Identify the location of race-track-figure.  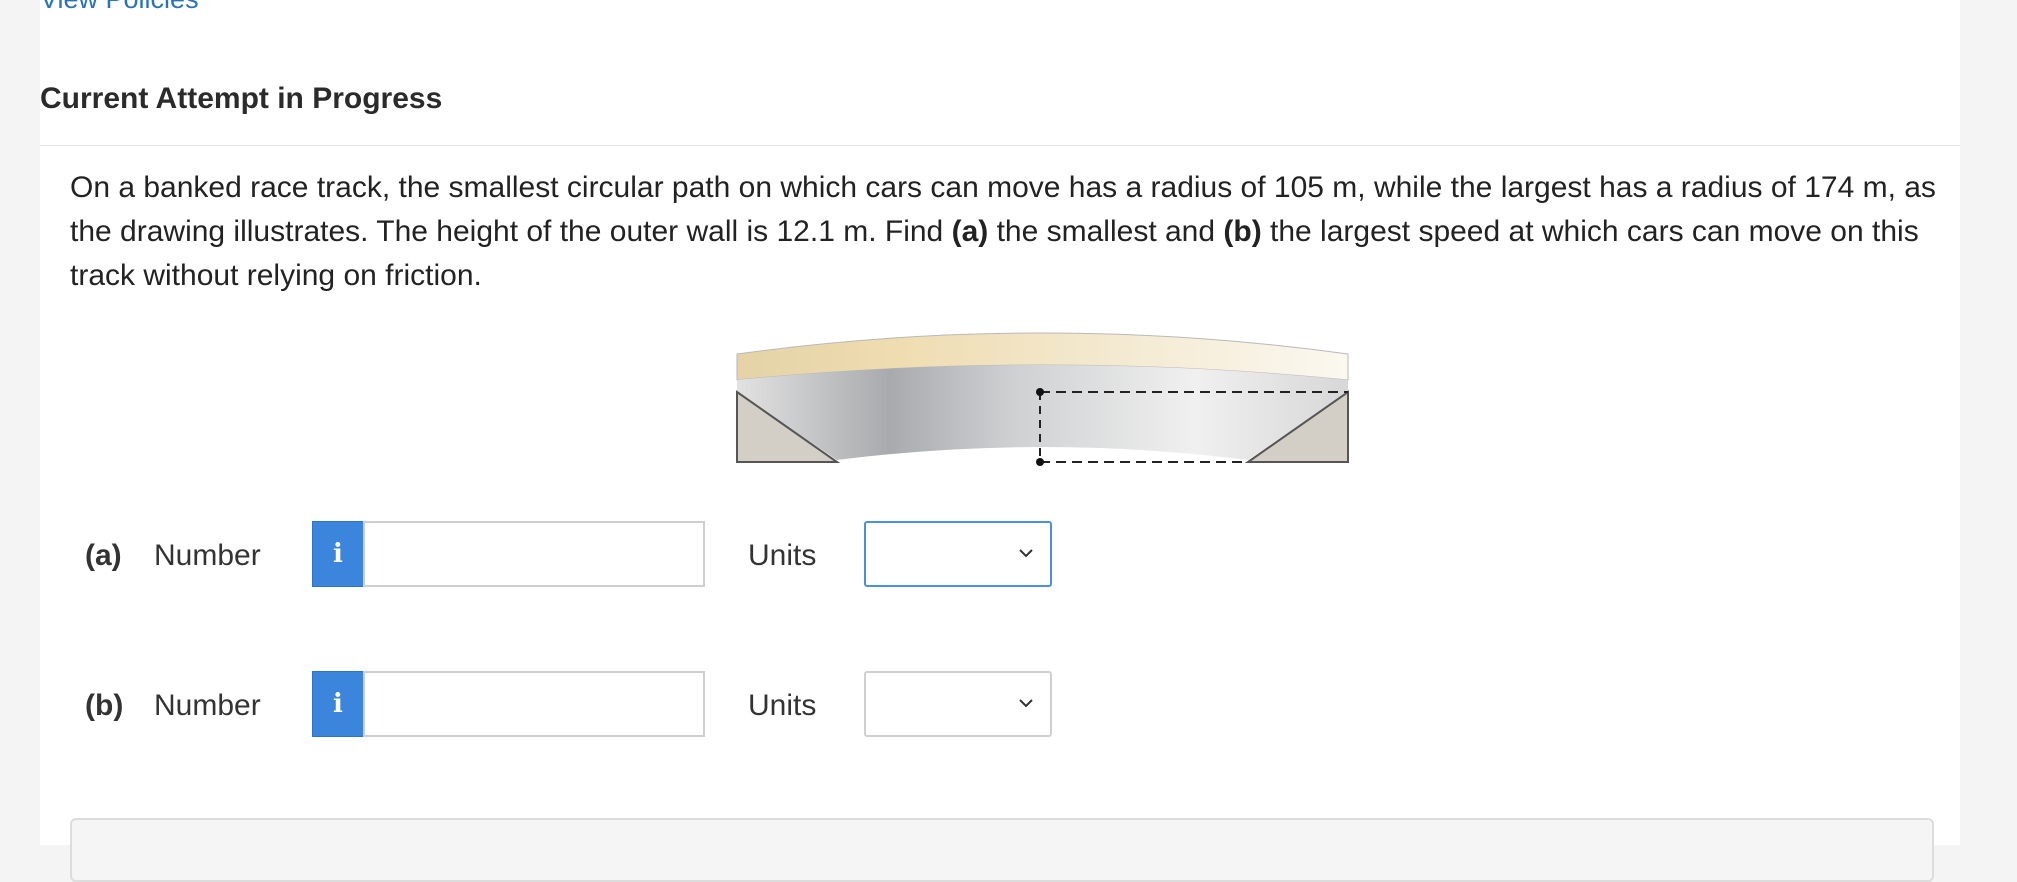
(1042, 399).